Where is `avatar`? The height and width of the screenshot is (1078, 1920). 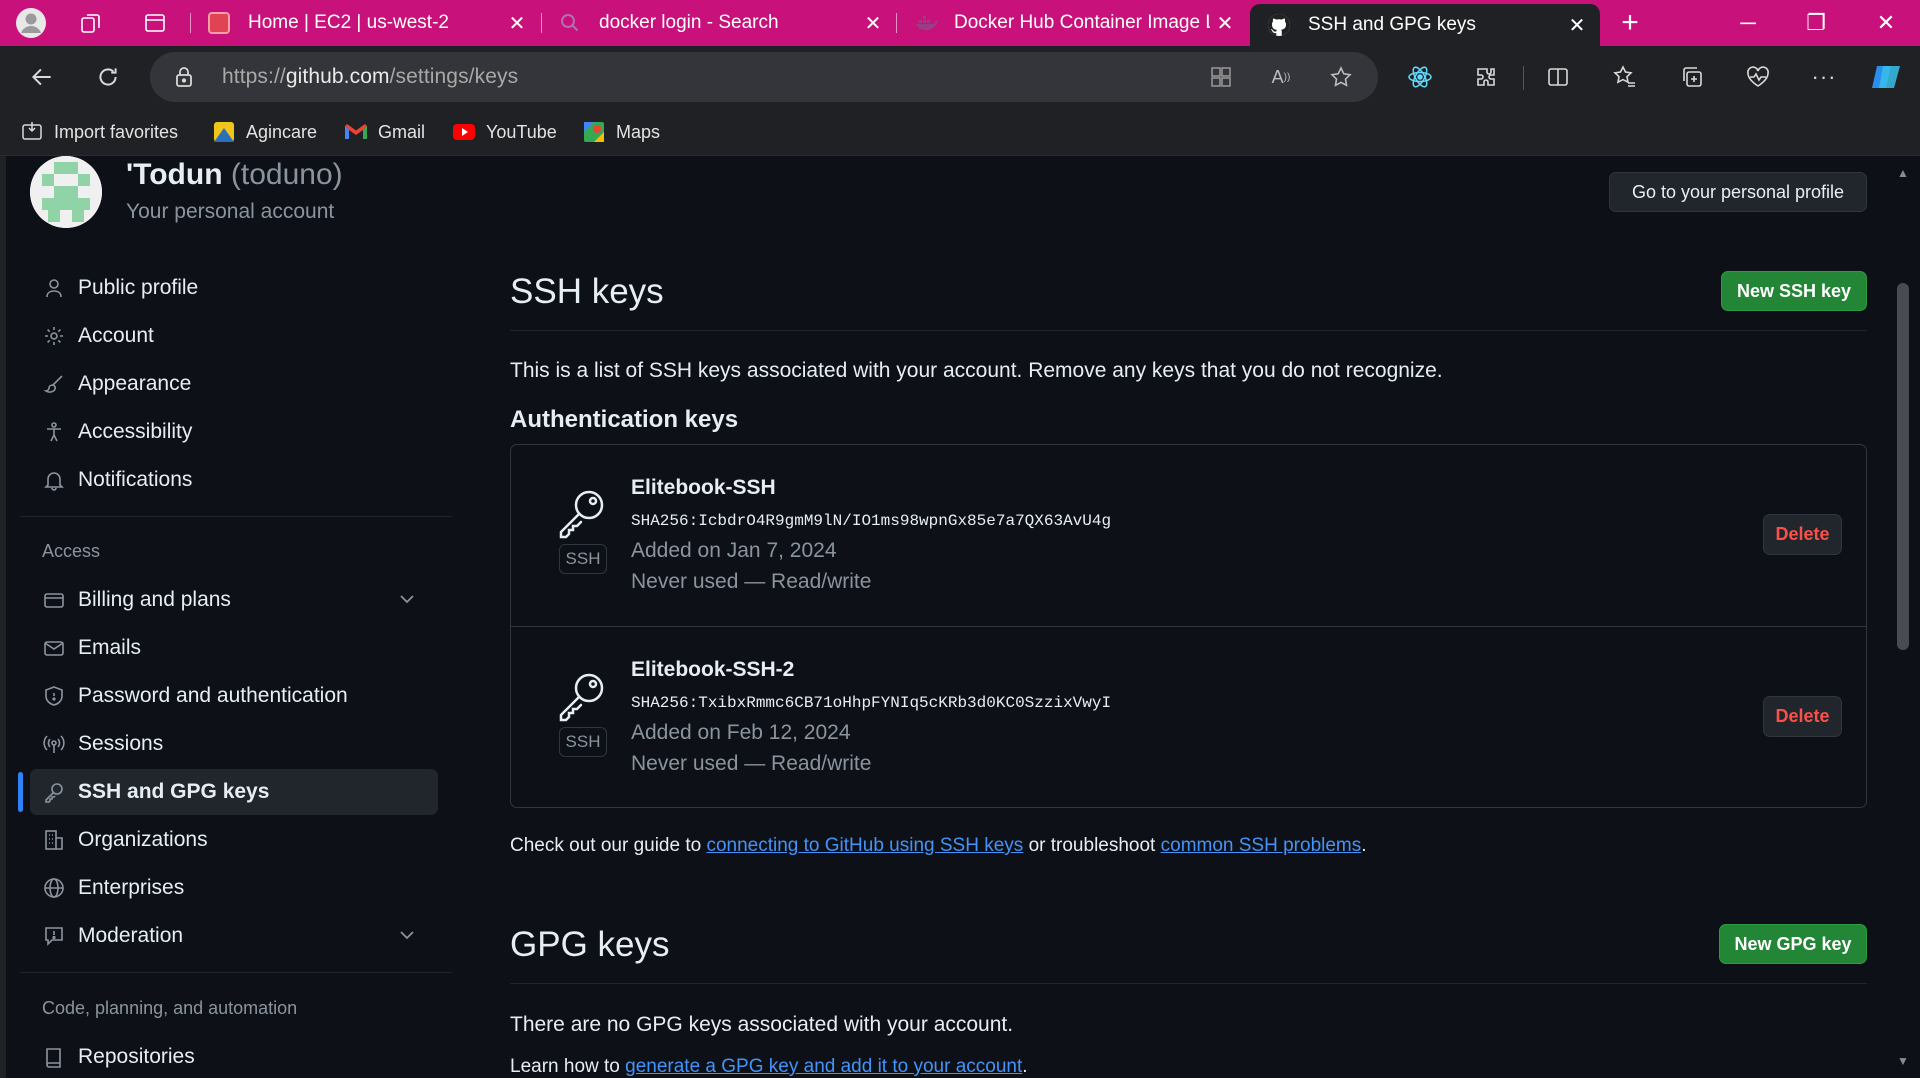 avatar is located at coordinates (66, 192).